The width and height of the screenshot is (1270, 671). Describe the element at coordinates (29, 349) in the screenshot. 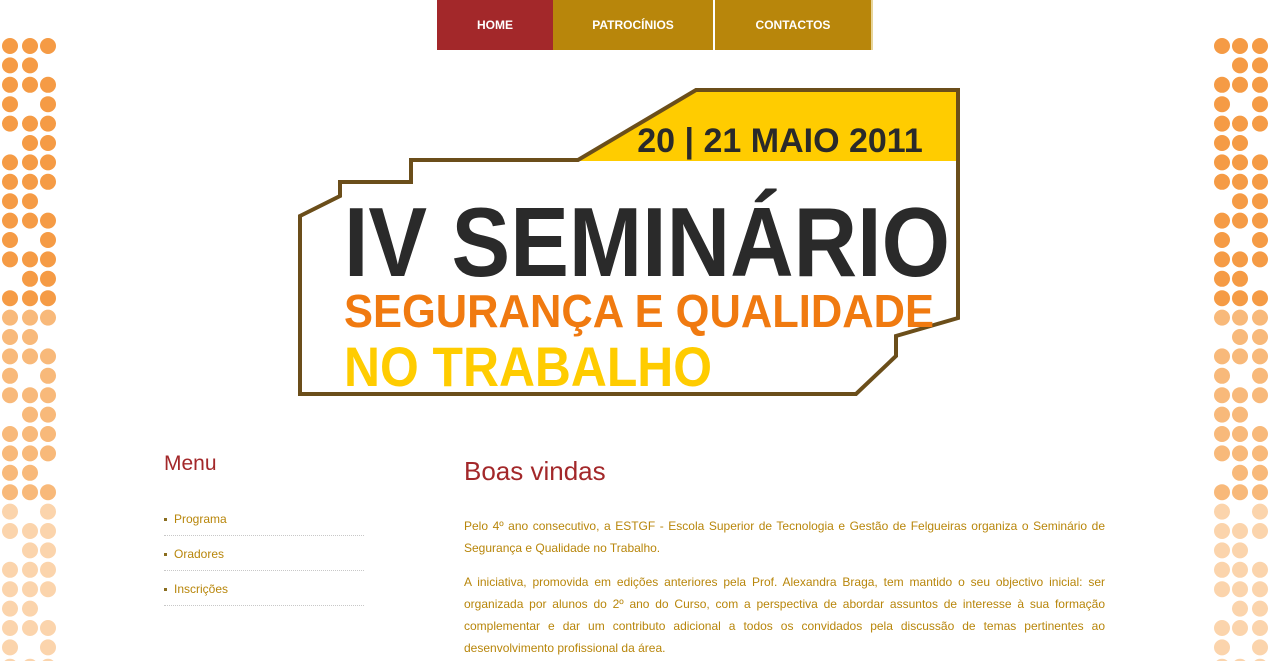

I see `decorative-dot-pattern-left` at that location.